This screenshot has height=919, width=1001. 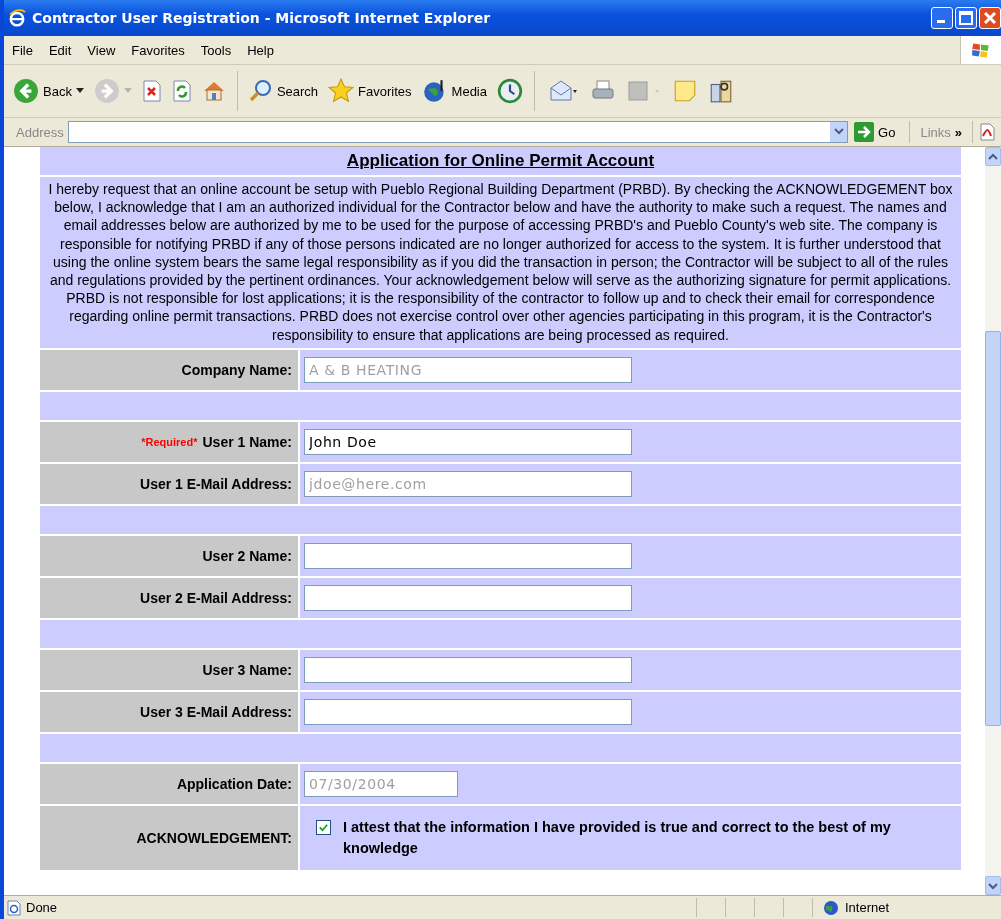 What do you see at coordinates (40, 132) in the screenshot?
I see `address-label: Address` at bounding box center [40, 132].